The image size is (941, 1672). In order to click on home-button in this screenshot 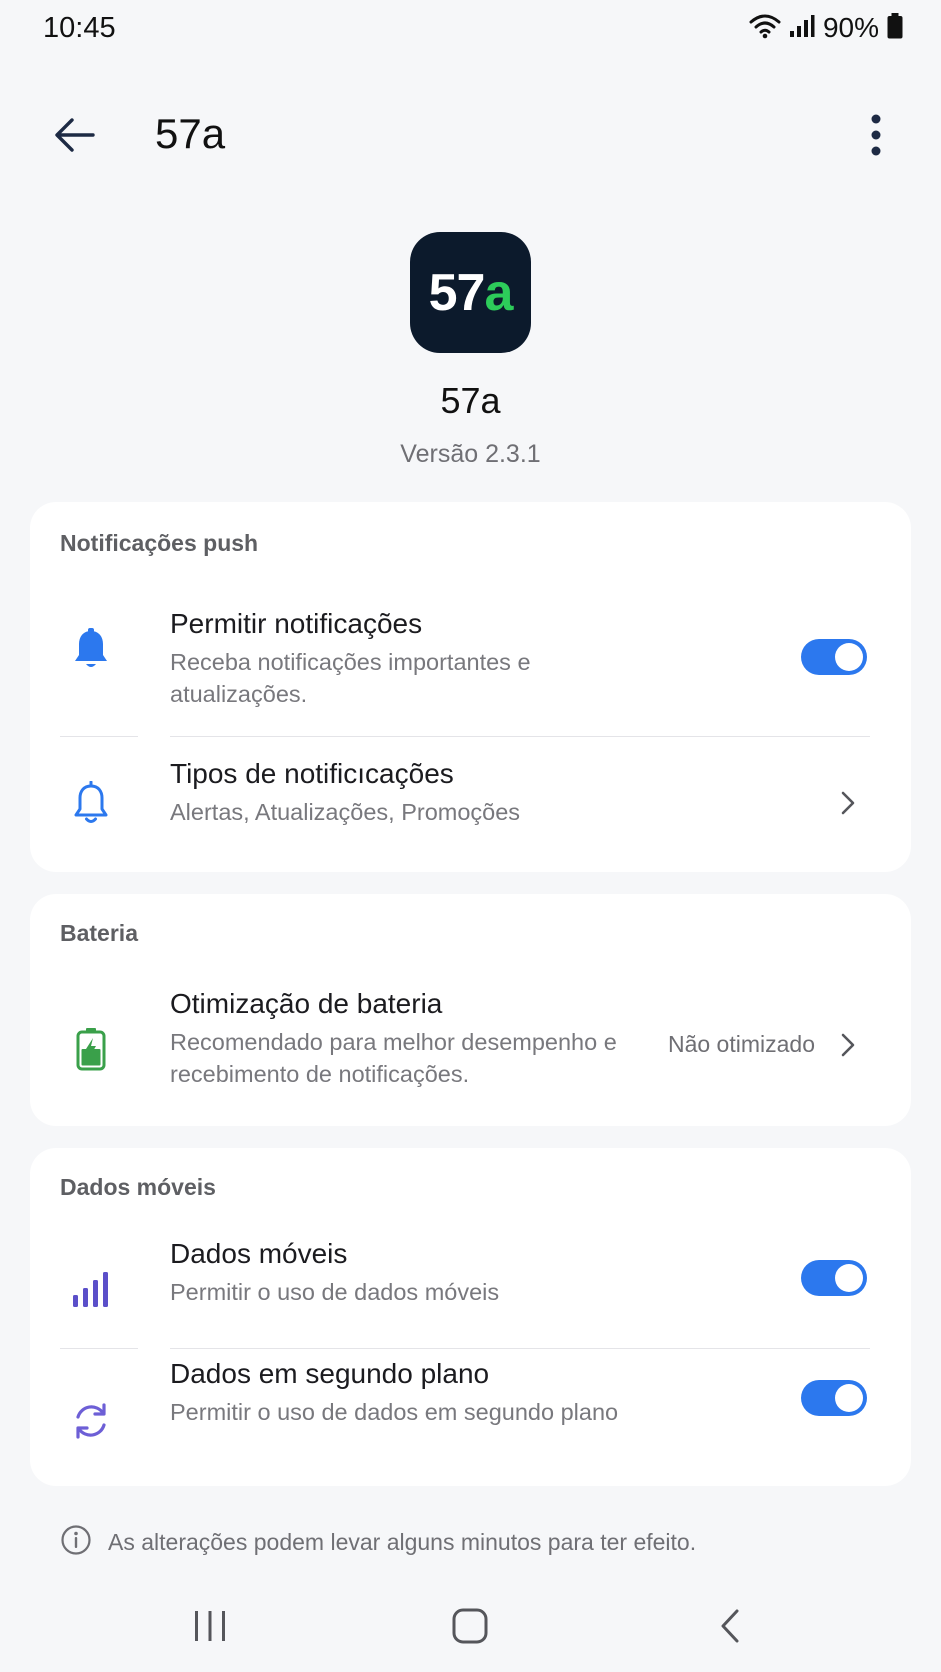, I will do `click(470, 1626)`.